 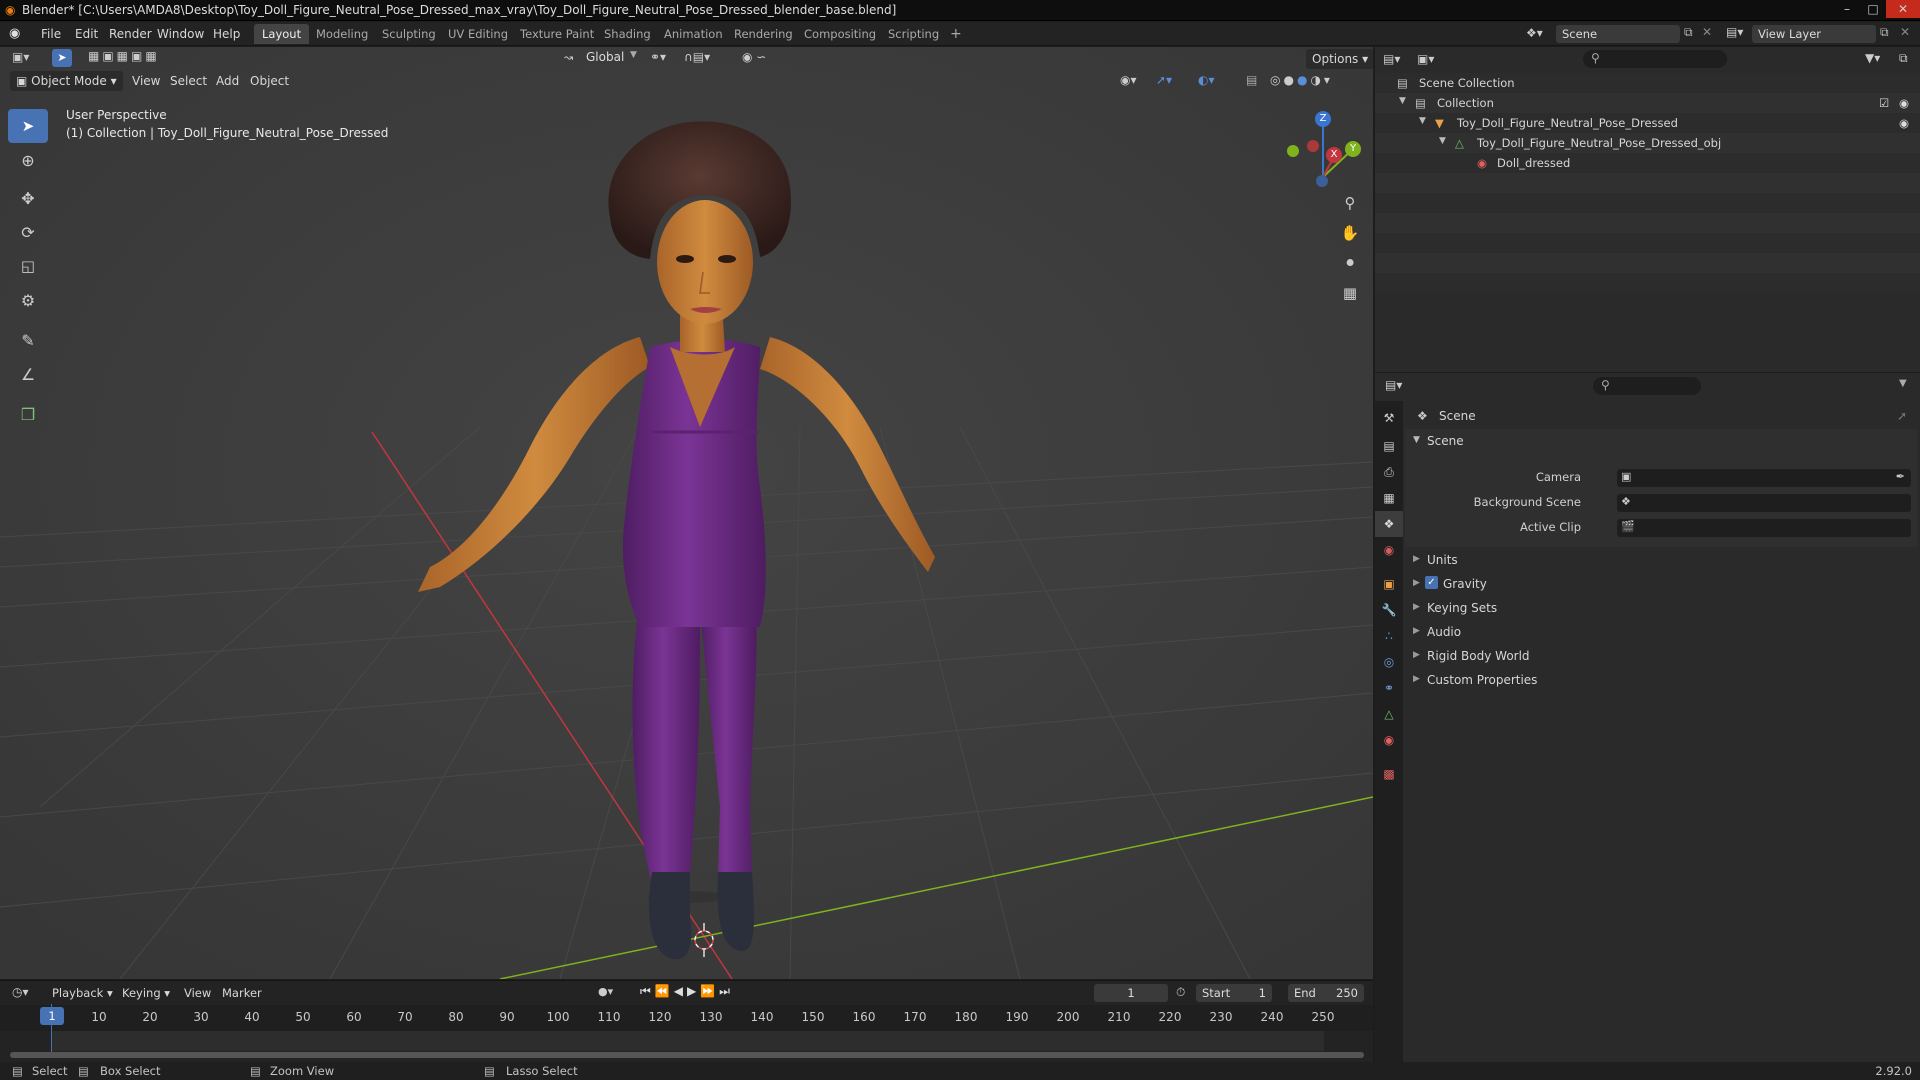 What do you see at coordinates (269, 81) in the screenshot?
I see `menu-object: Object` at bounding box center [269, 81].